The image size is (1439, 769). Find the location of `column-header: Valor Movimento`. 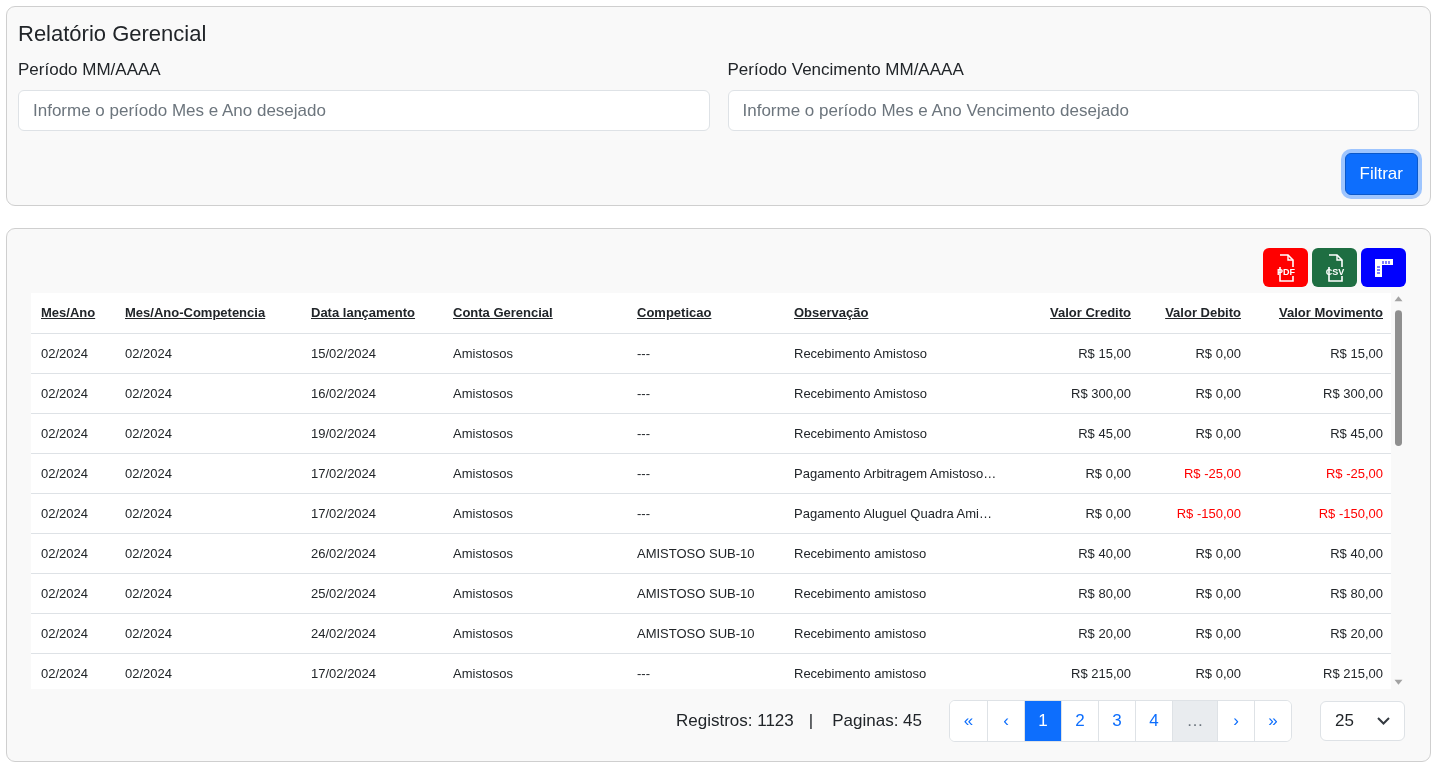

column-header: Valor Movimento is located at coordinates (1330, 313).